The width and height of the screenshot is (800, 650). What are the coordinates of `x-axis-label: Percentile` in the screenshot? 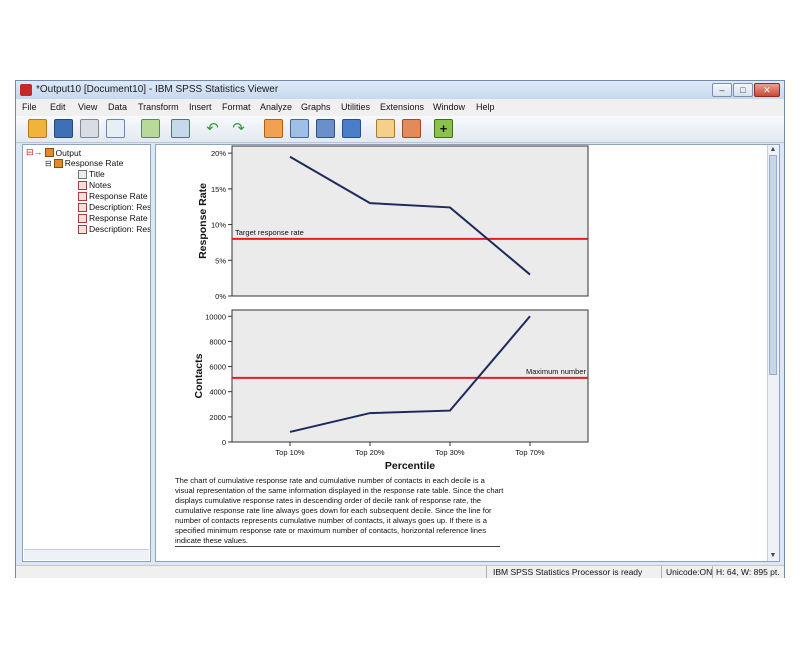 It's located at (410, 466).